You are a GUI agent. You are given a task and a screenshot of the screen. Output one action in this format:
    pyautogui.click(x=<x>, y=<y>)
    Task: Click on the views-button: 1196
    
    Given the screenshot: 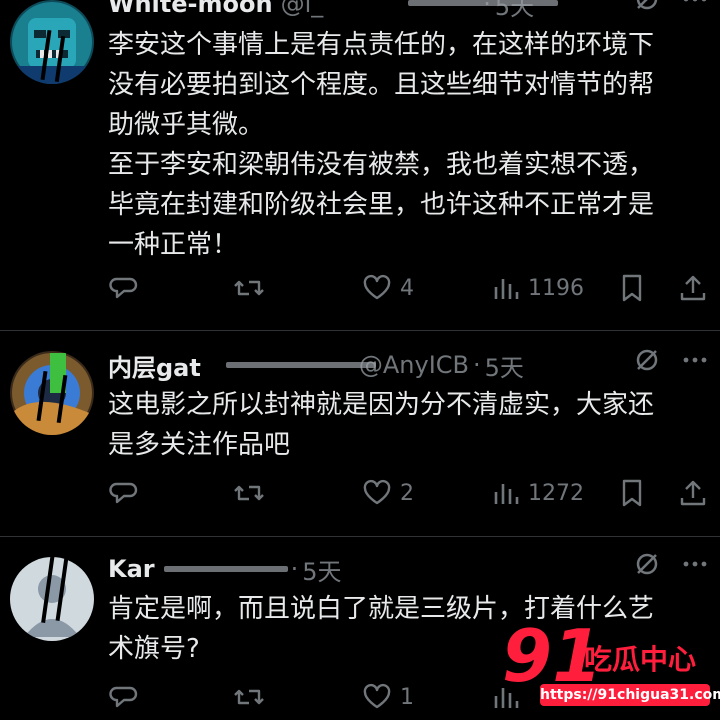 What is the action you would take?
    pyautogui.click(x=538, y=288)
    